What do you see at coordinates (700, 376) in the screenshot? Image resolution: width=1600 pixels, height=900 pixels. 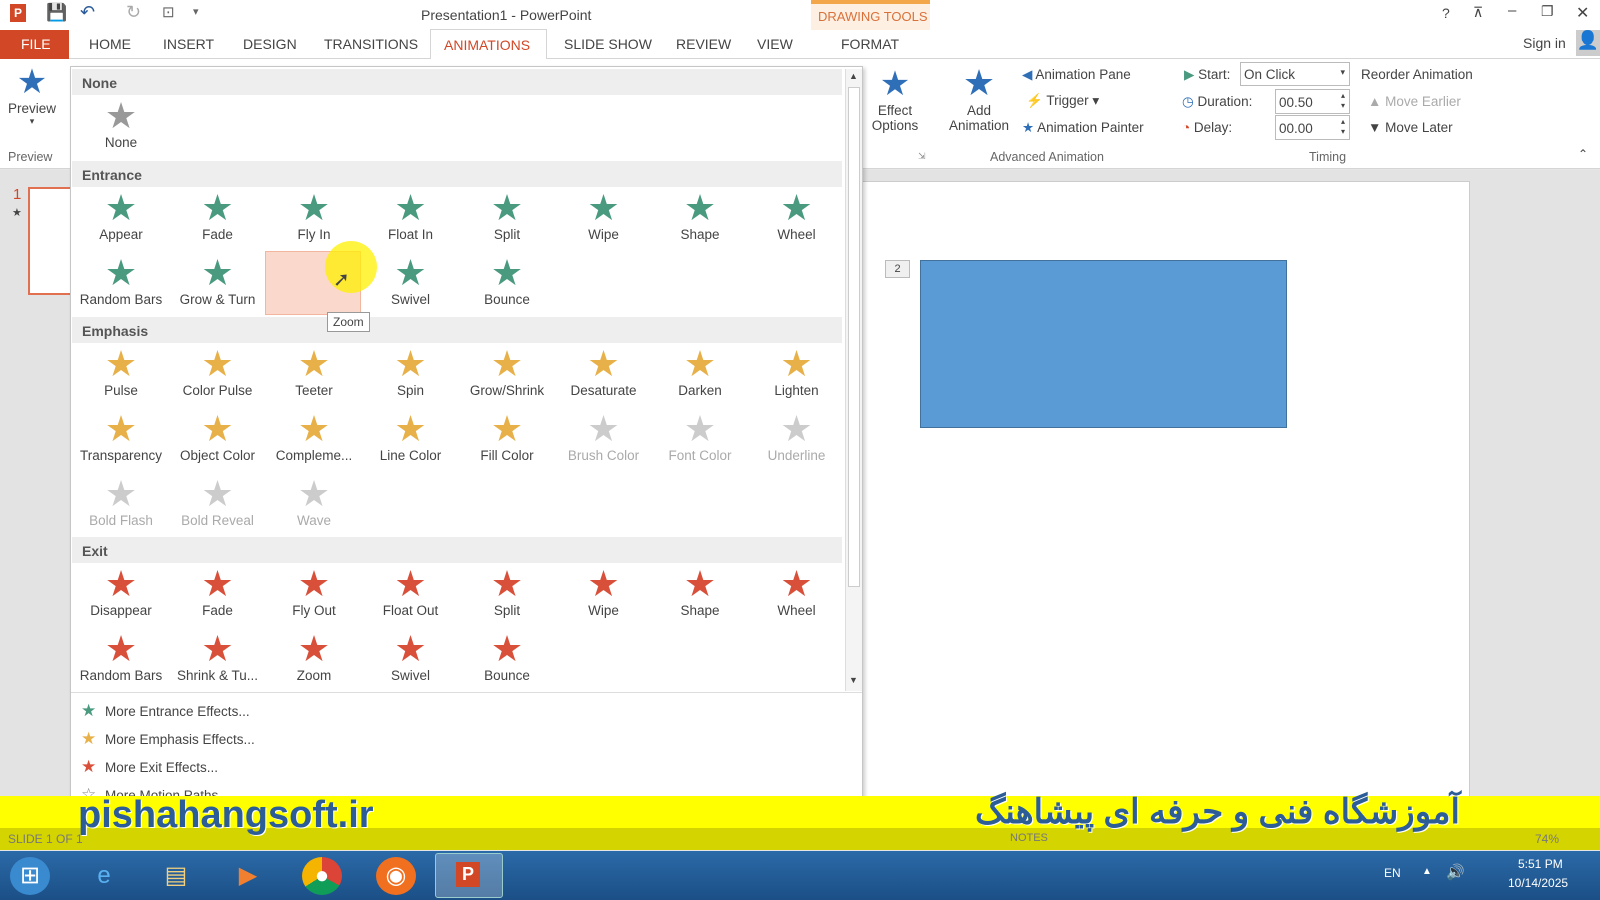 I see `effect-emphasis-darken: ★ Darken` at bounding box center [700, 376].